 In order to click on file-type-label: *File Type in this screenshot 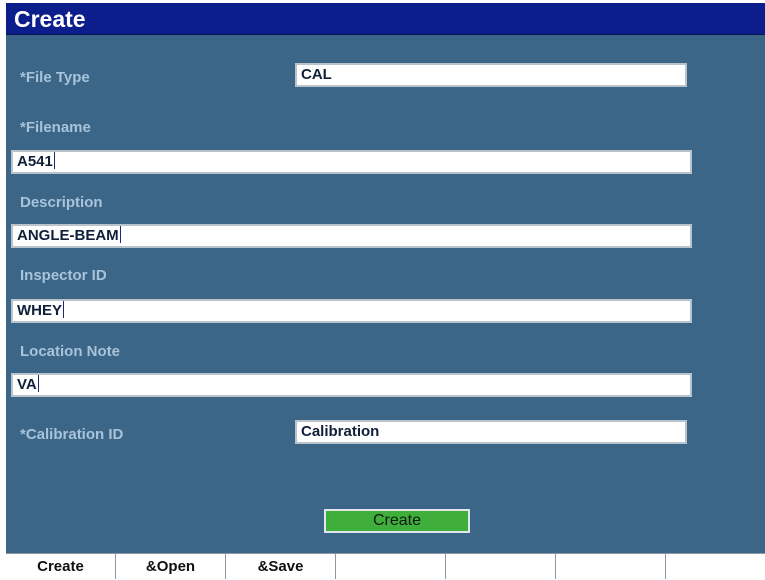, I will do `click(55, 77)`.